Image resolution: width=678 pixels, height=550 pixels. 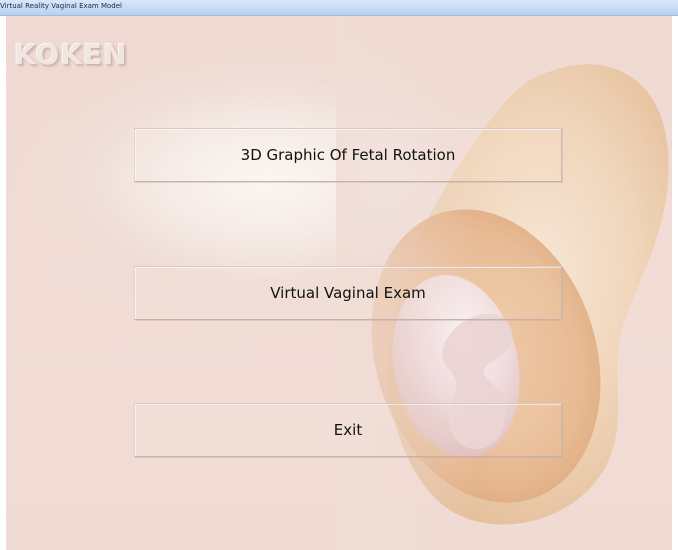 What do you see at coordinates (348, 430) in the screenshot?
I see `exit-button: Exit` at bounding box center [348, 430].